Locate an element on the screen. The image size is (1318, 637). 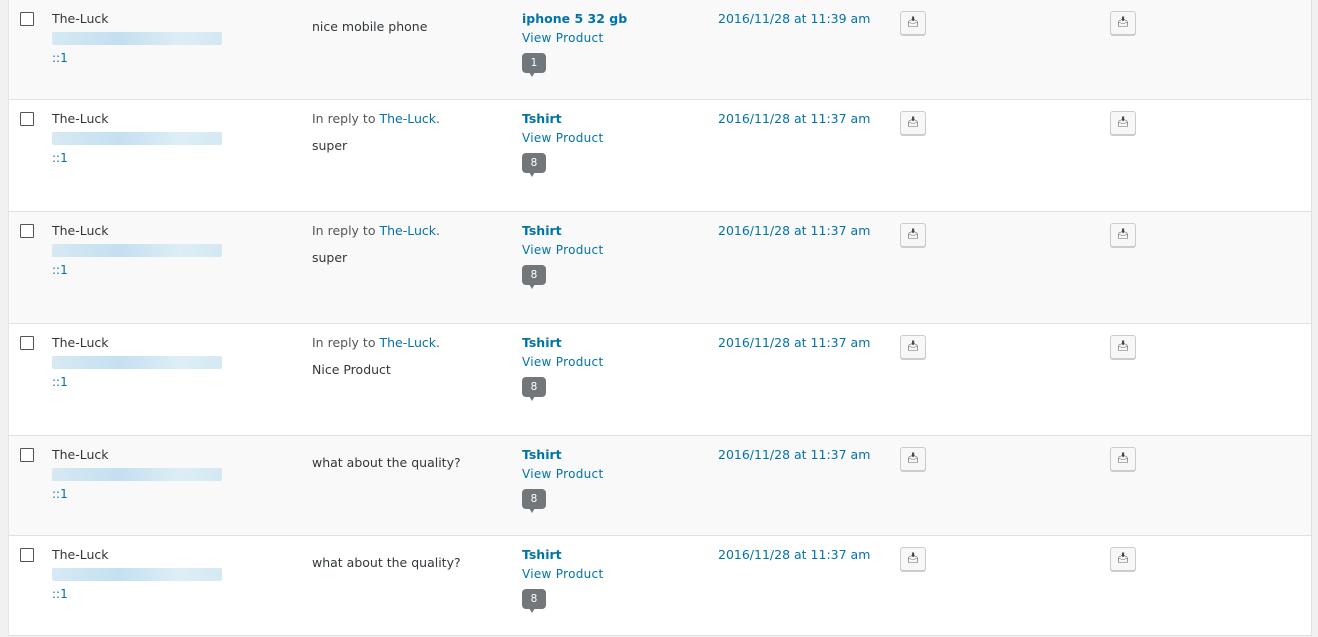
comment-count-badge: 1 is located at coordinates (534, 65).